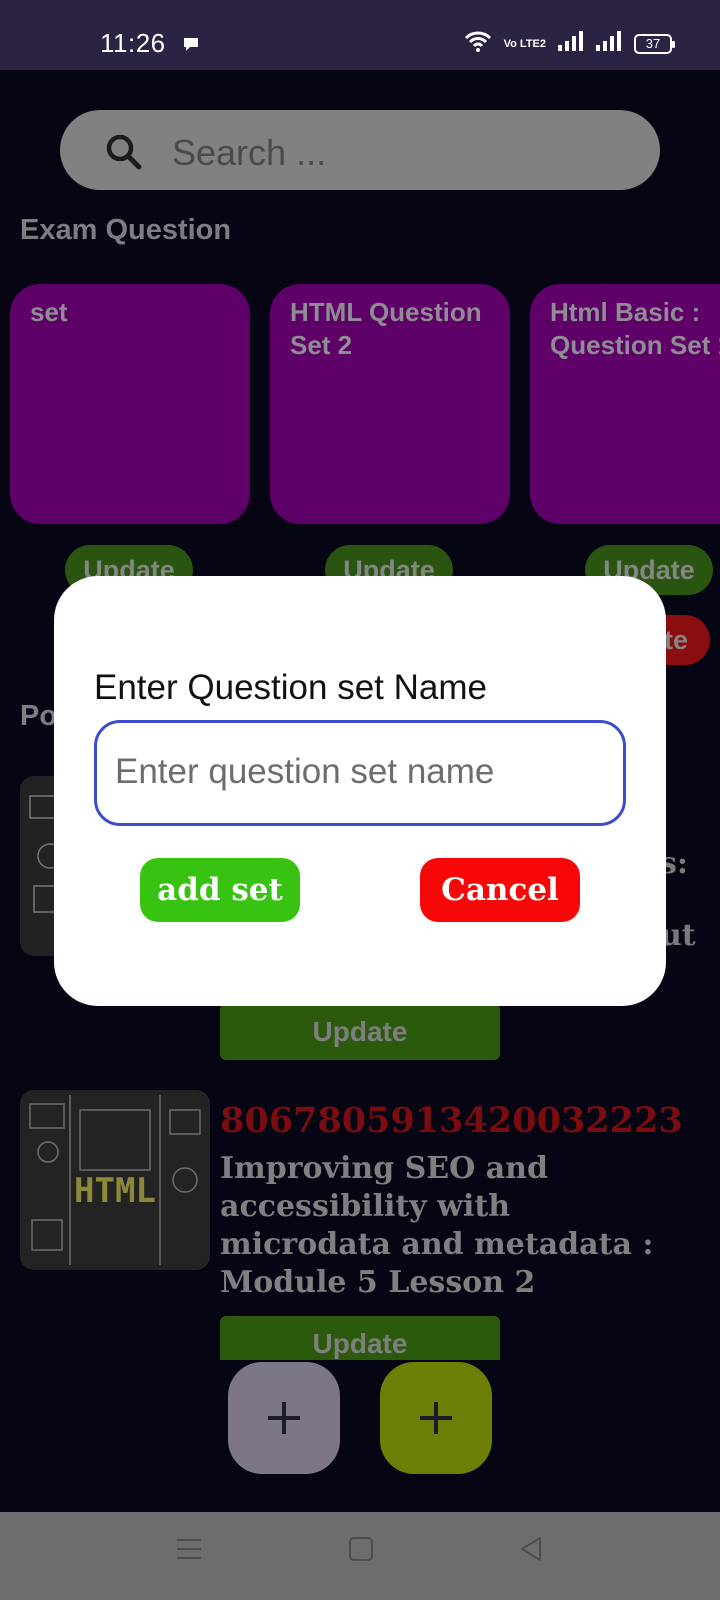 The image size is (720, 1600). What do you see at coordinates (531, 1551) in the screenshot?
I see `back-nav-icon` at bounding box center [531, 1551].